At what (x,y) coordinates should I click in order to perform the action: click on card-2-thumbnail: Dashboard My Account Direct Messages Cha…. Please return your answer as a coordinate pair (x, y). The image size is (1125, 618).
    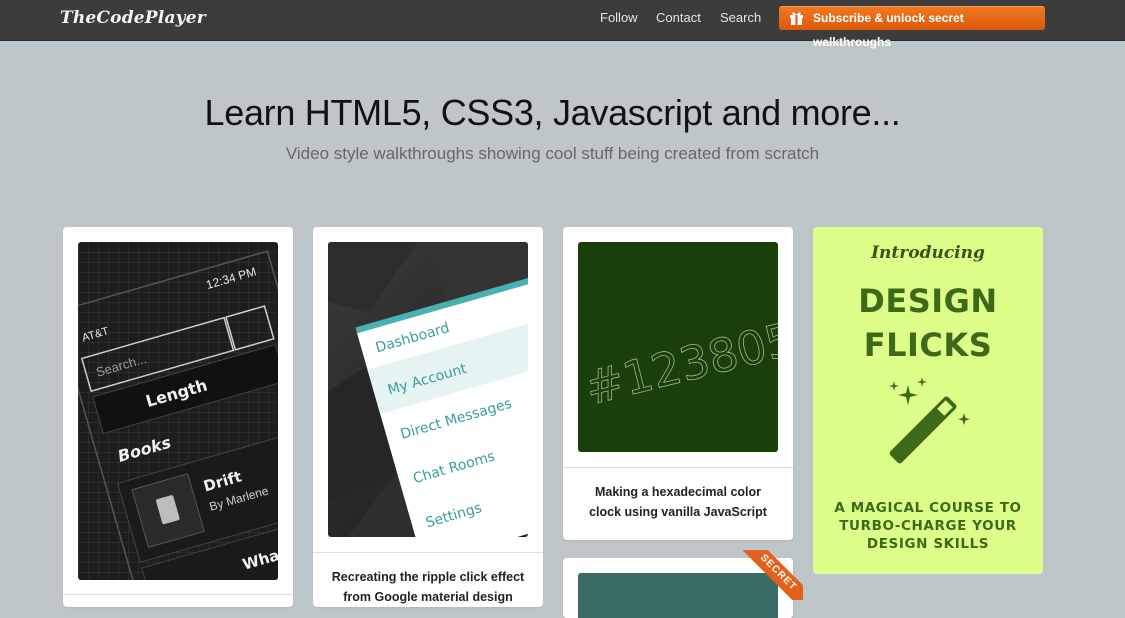
    Looking at the image, I should click on (428, 389).